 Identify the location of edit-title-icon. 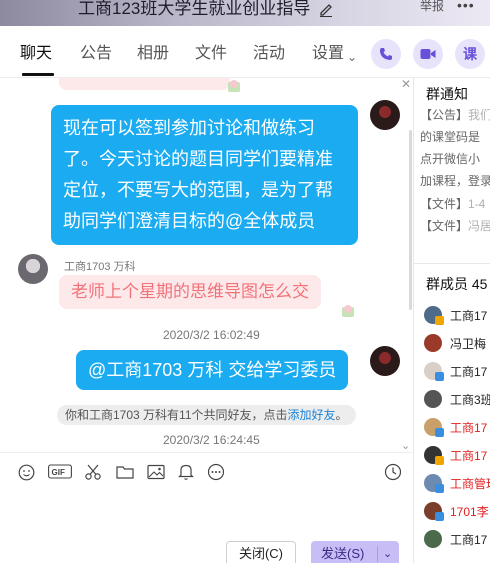
(326, 9).